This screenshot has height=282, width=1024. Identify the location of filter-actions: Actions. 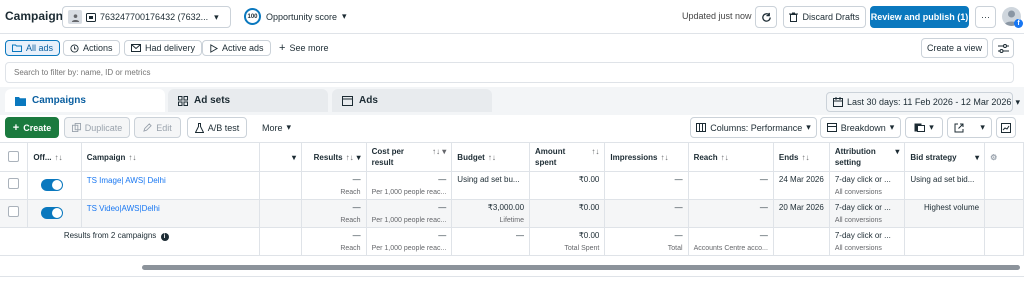
(91, 48).